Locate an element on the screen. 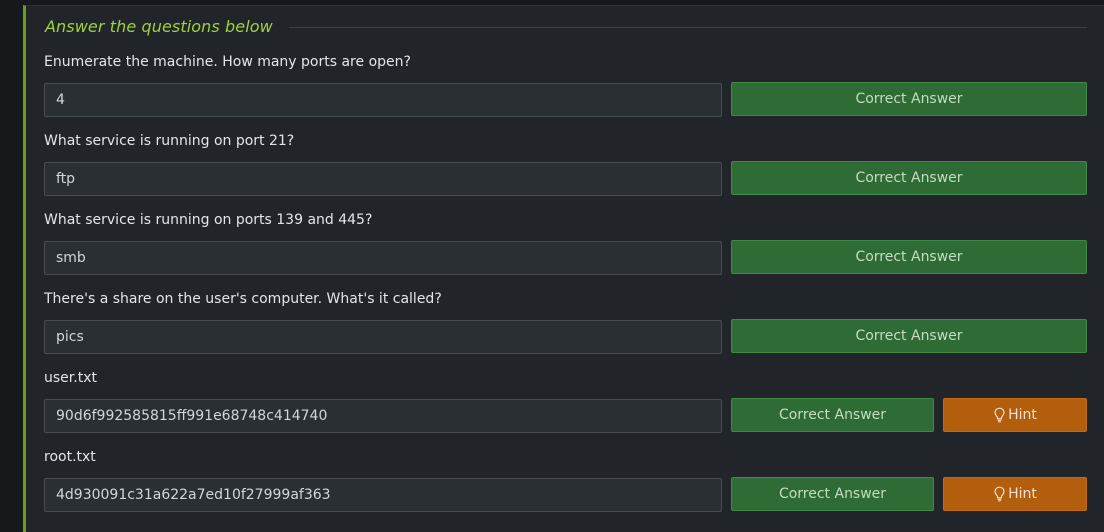 This screenshot has height=532, width=1104. section-title: Answer the questions below is located at coordinates (159, 26).